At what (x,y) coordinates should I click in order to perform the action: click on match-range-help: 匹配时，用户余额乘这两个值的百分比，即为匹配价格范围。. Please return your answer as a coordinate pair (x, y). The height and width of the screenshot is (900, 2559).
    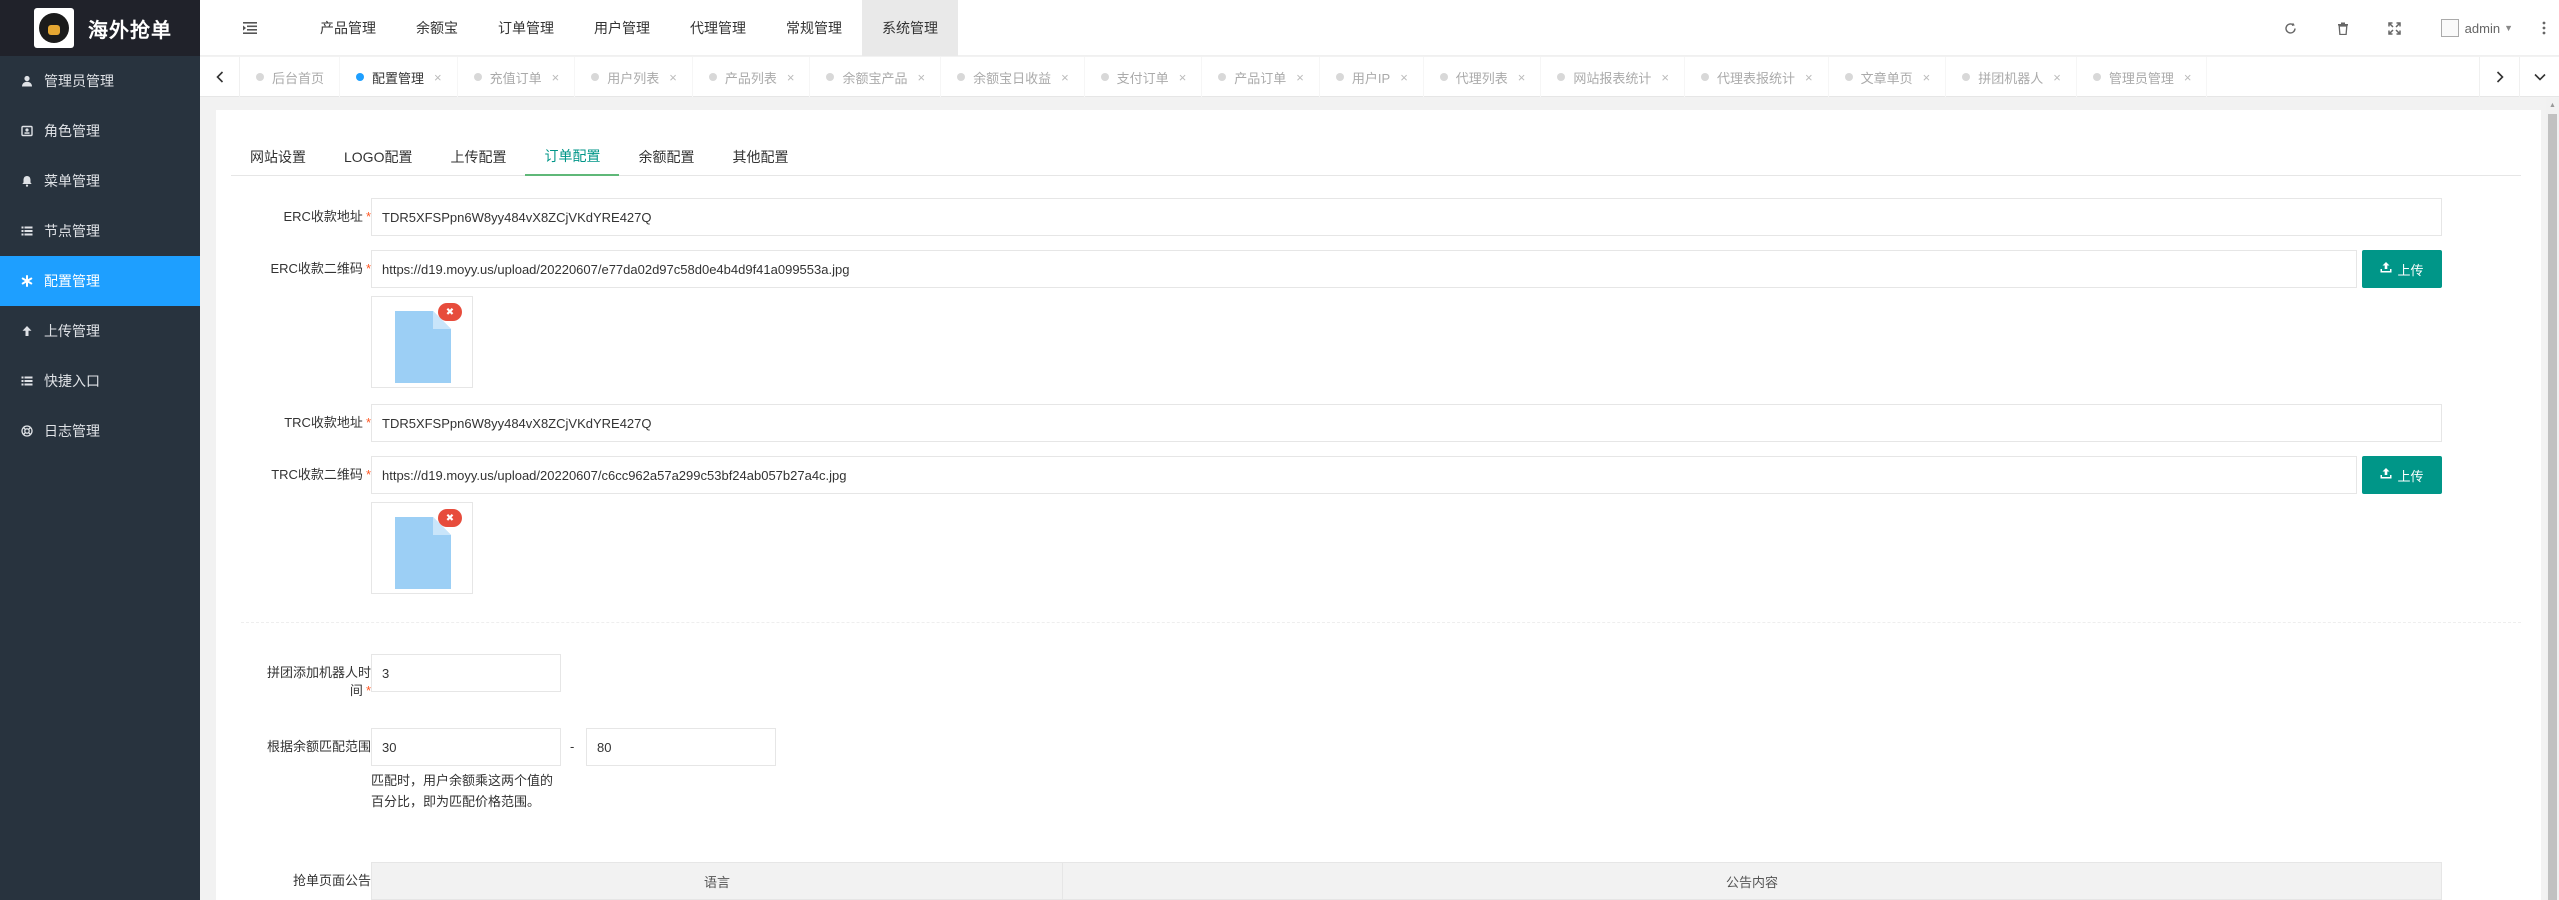
    Looking at the image, I should click on (462, 791).